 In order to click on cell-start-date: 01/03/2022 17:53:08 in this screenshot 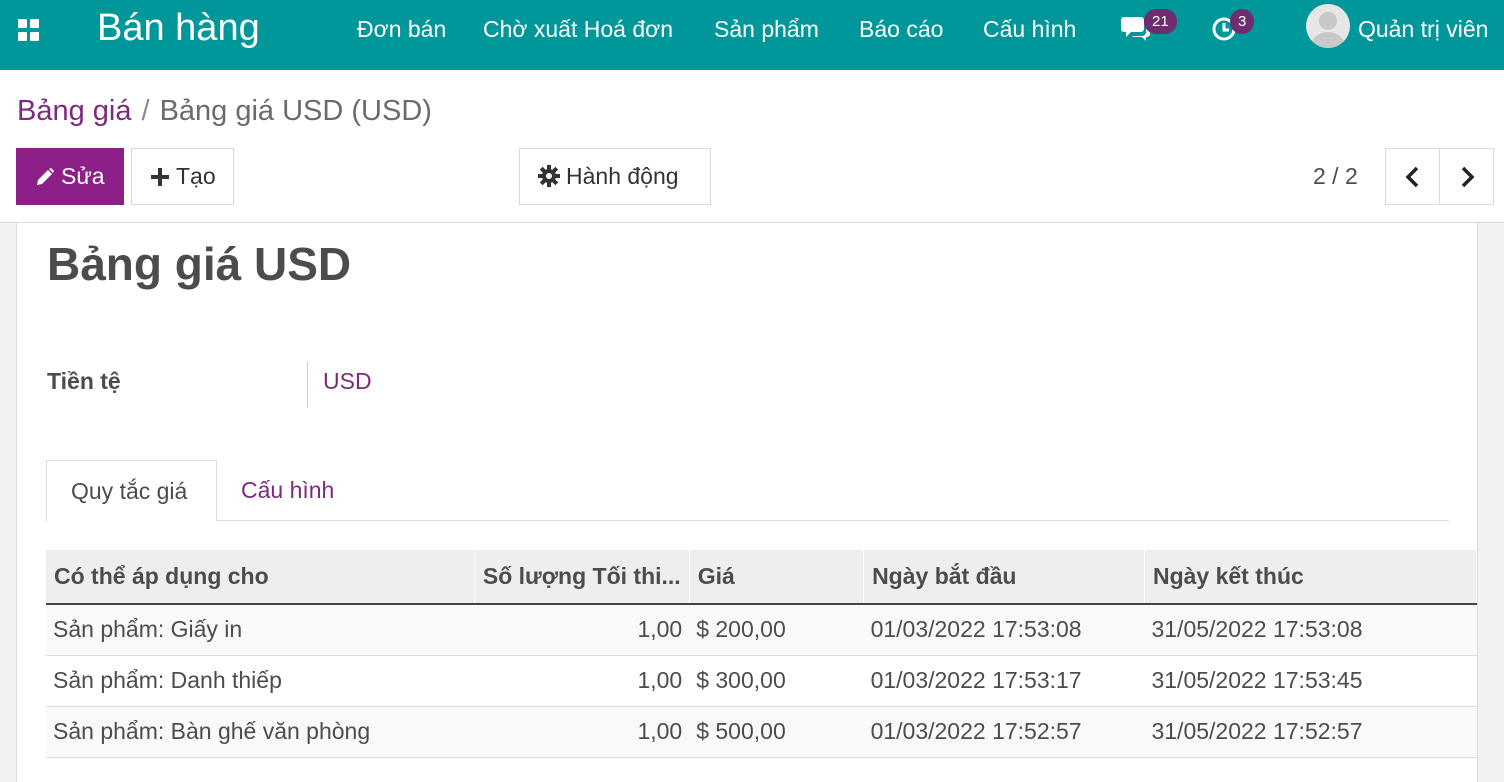, I will do `click(1004, 630)`.